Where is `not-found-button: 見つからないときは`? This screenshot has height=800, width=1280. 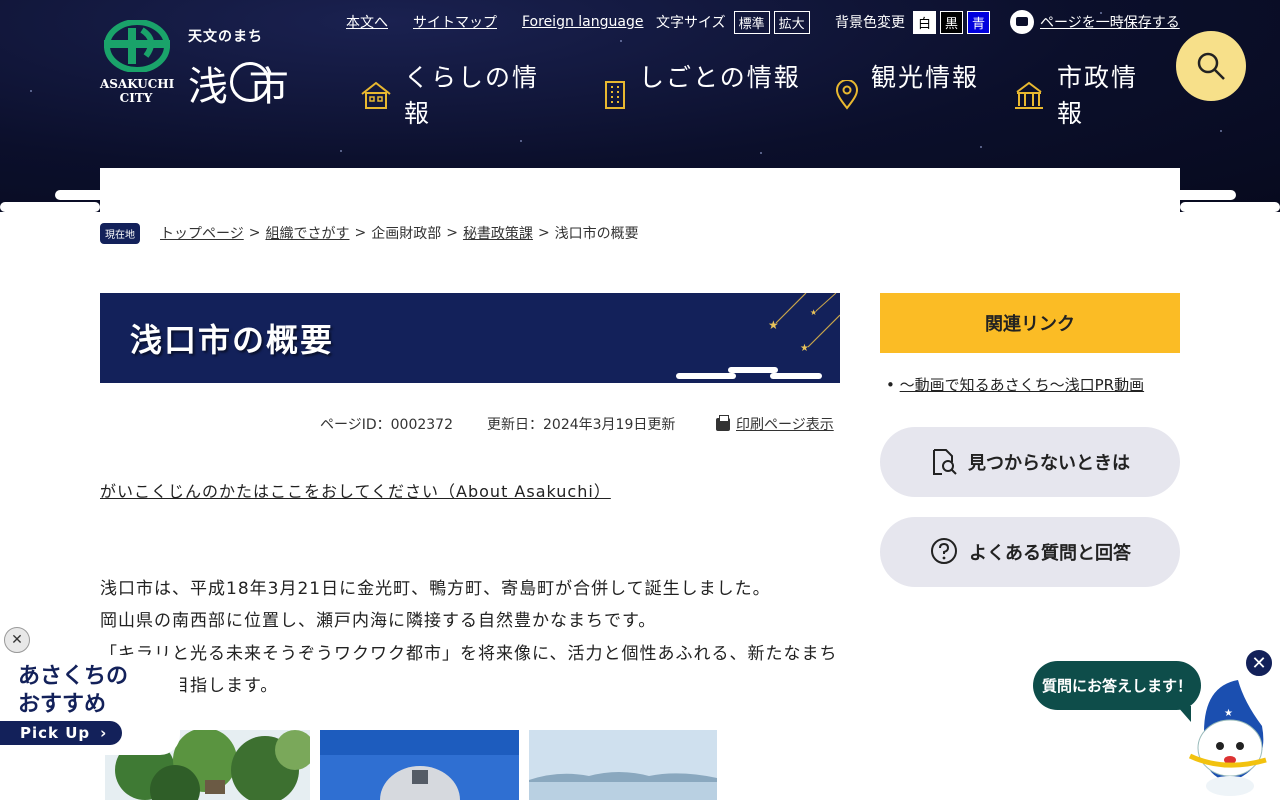 not-found-button: 見つからないときは is located at coordinates (1030, 462).